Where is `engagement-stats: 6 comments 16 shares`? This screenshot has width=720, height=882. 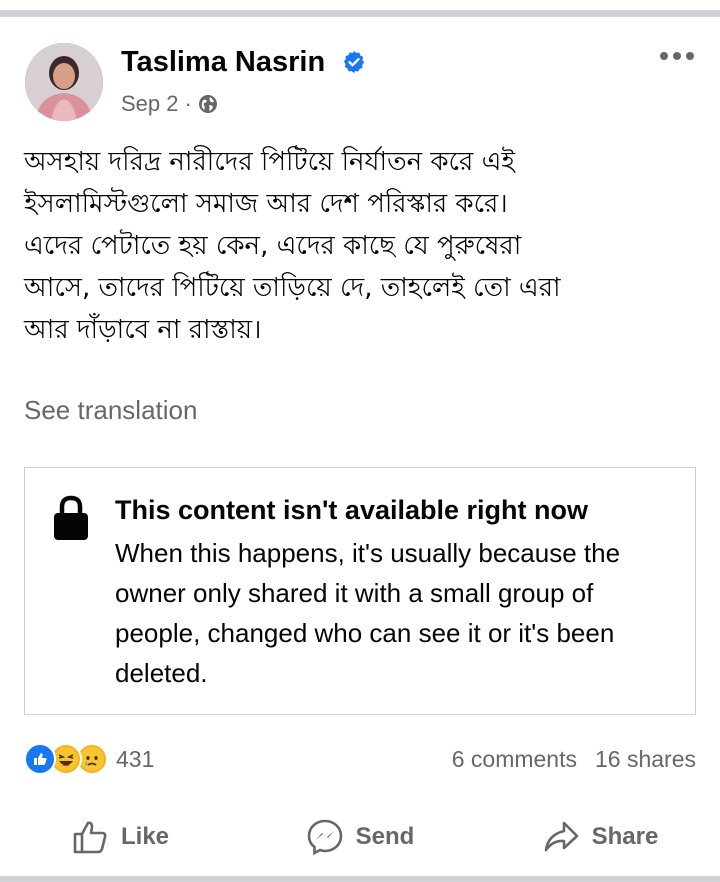
engagement-stats: 6 comments 16 shares is located at coordinates (574, 759).